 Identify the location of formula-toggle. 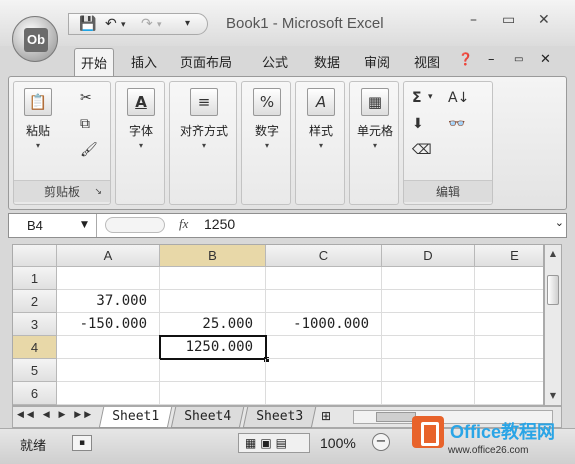
(135, 225).